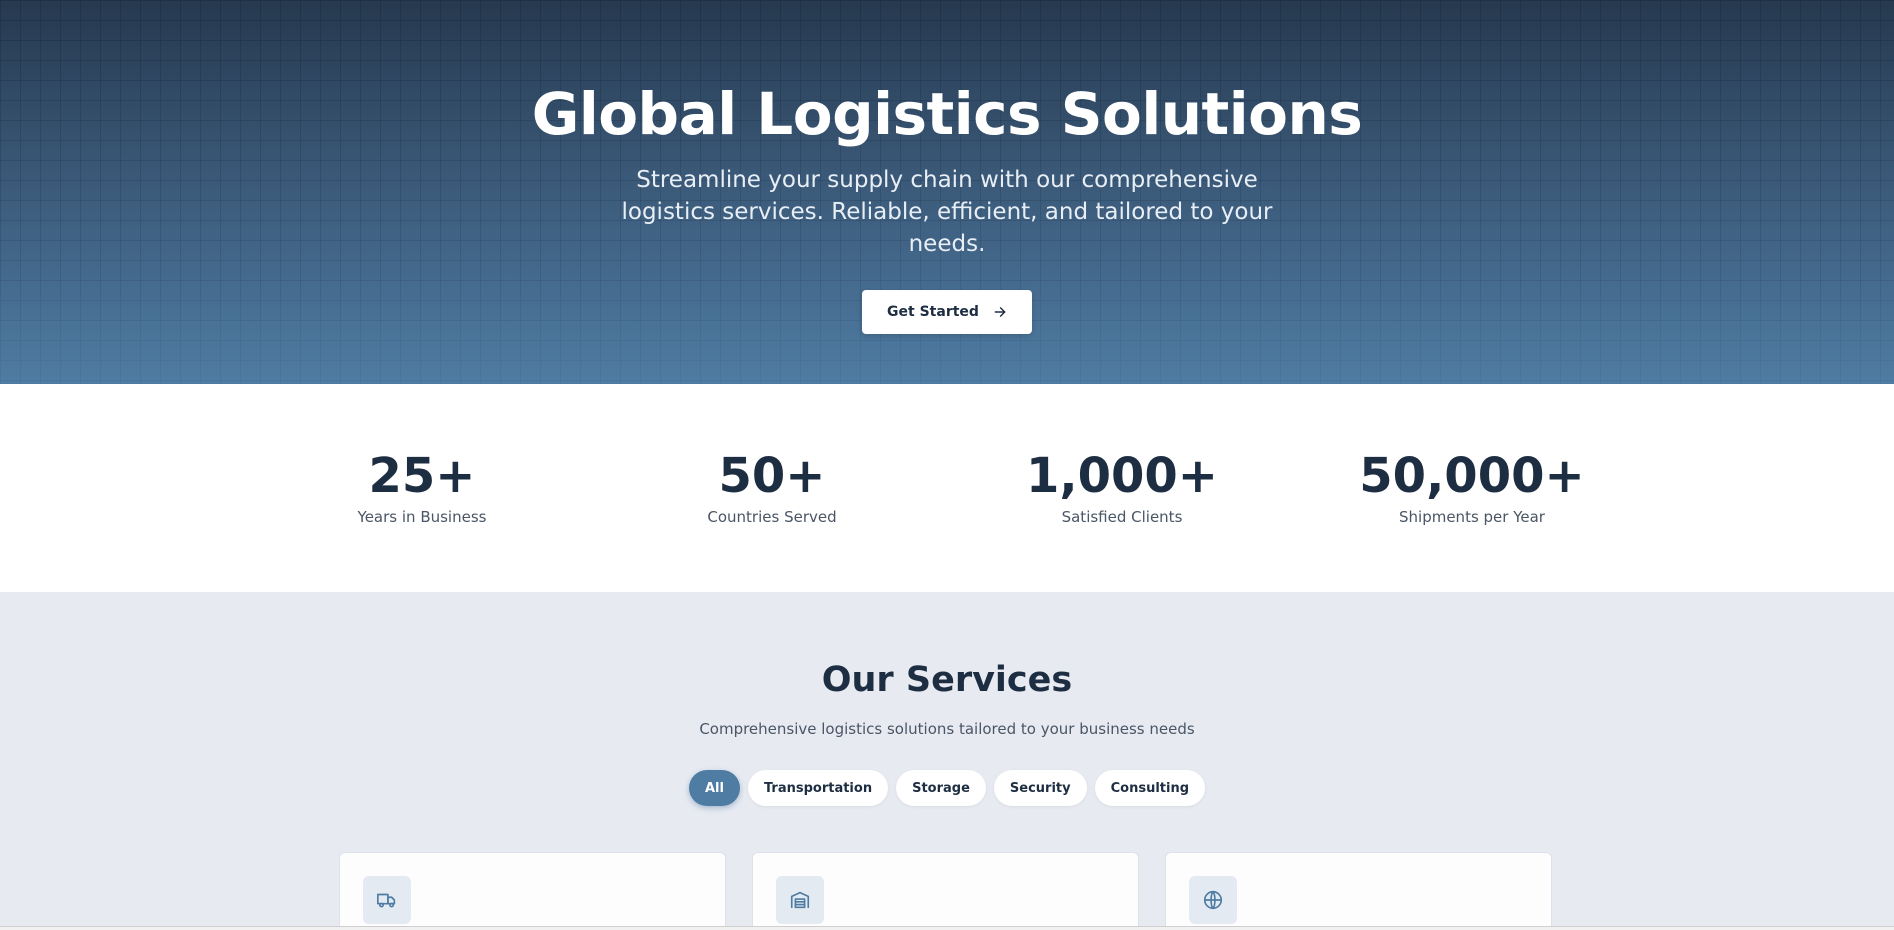 The height and width of the screenshot is (930, 1894). What do you see at coordinates (1000, 312) in the screenshot?
I see `arrow-right-icon` at bounding box center [1000, 312].